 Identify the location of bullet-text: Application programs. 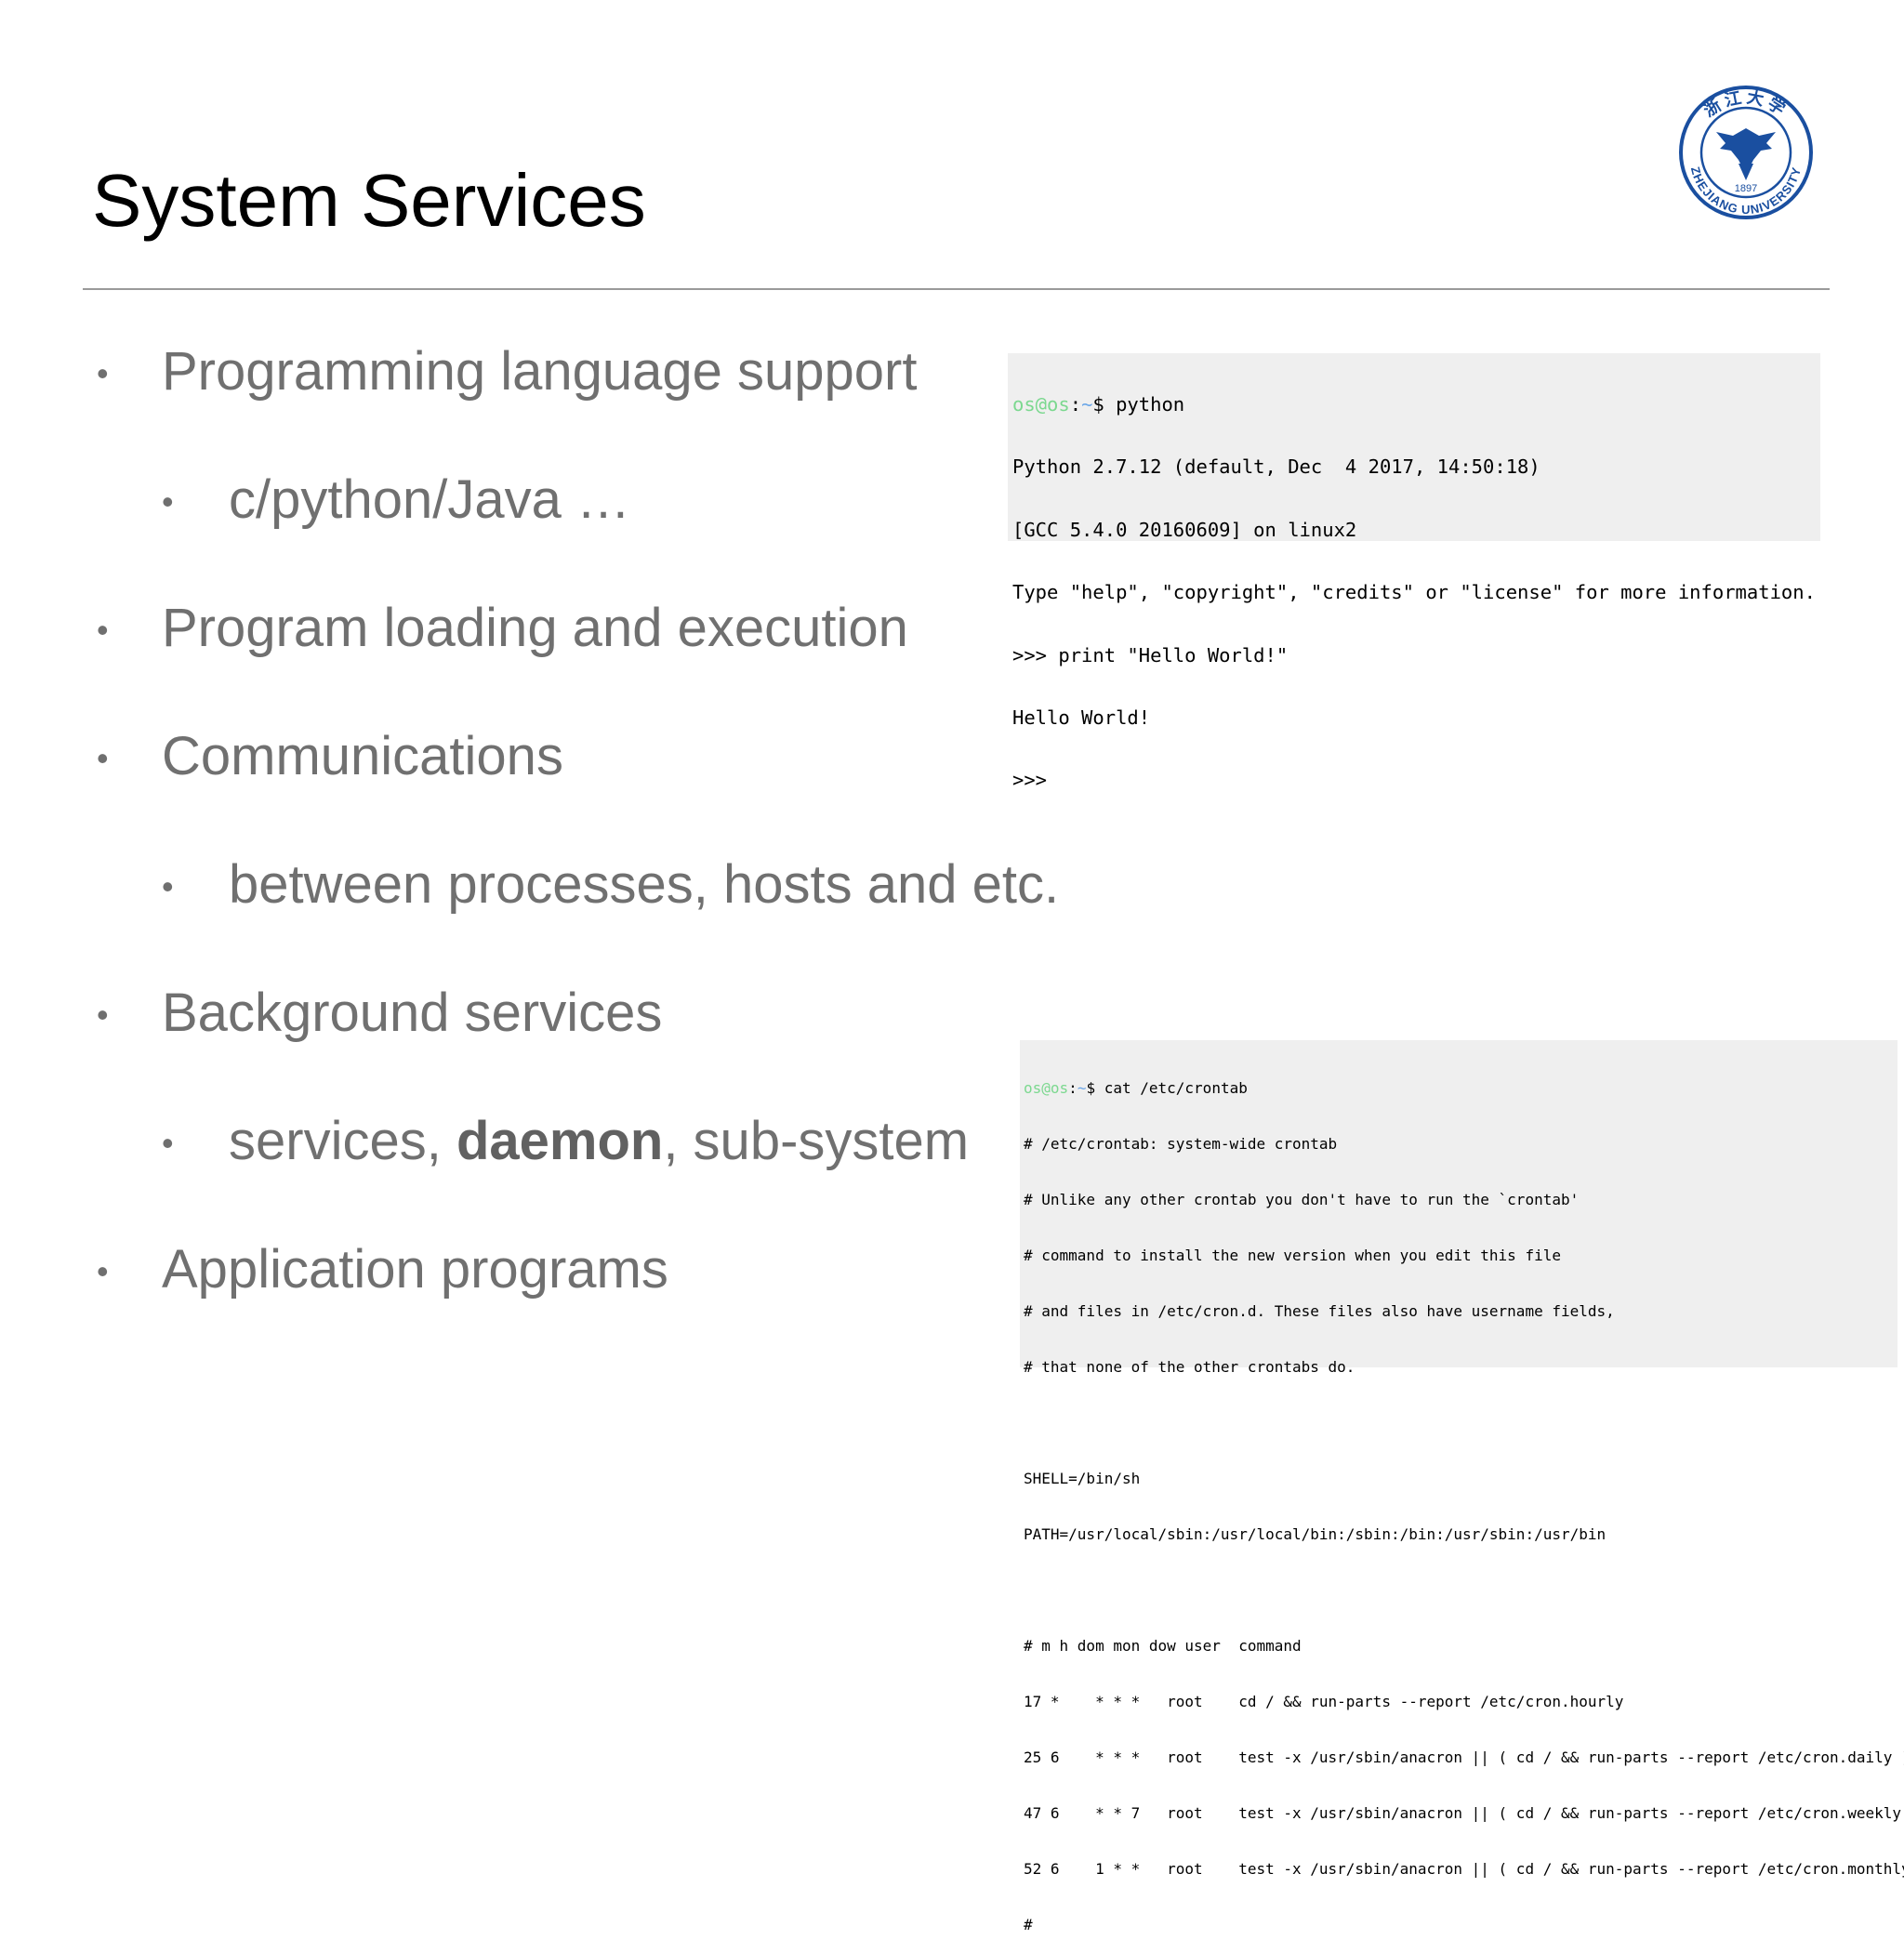
(415, 1269).